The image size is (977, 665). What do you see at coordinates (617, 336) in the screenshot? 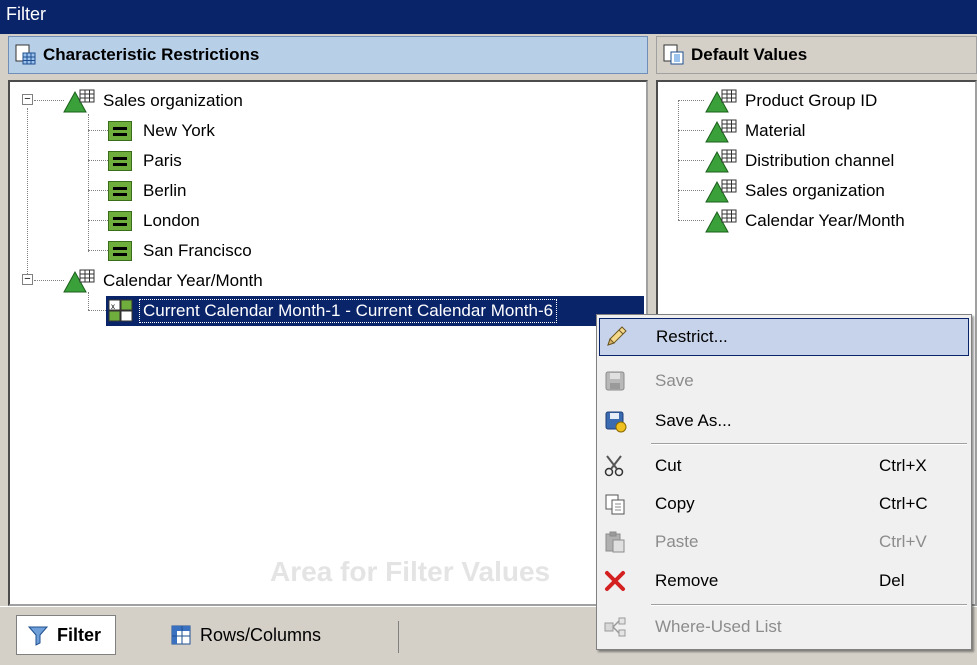
I see `pencil-icon` at bounding box center [617, 336].